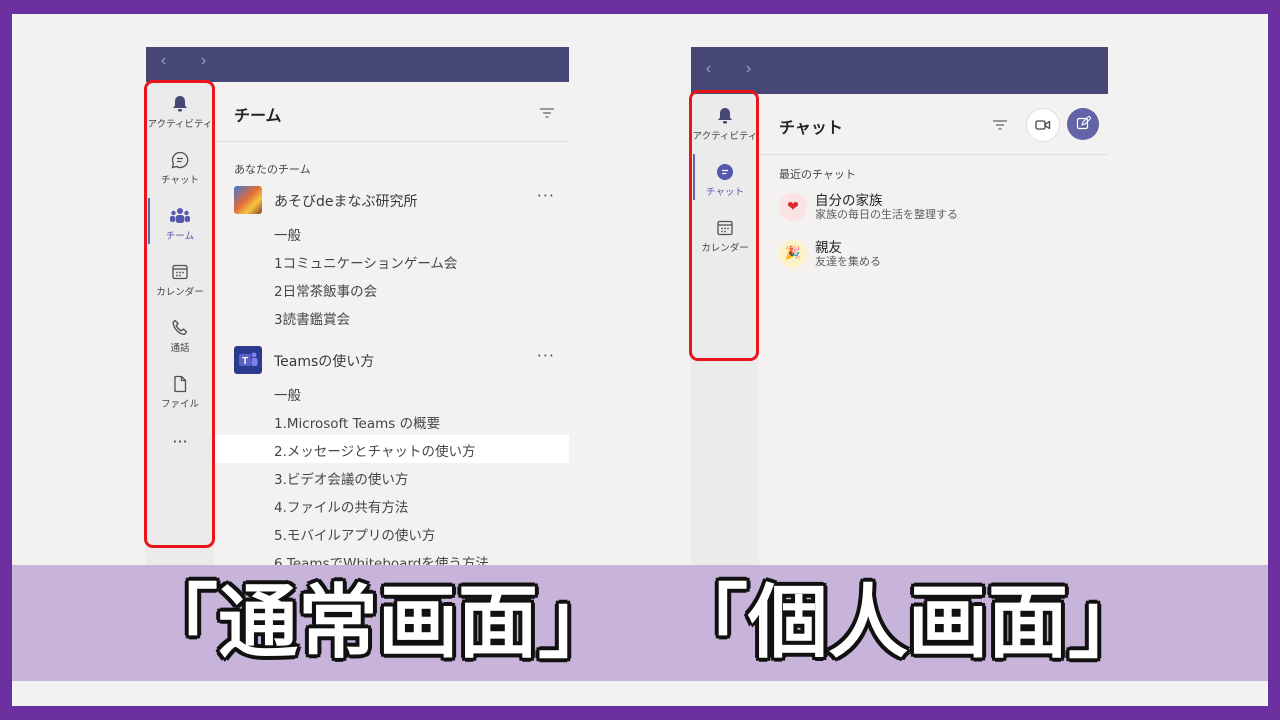 Image resolution: width=1280 pixels, height=720 pixels. What do you see at coordinates (341, 480) in the screenshot?
I see `channel-label: 3.ビデオ会議の使い方` at bounding box center [341, 480].